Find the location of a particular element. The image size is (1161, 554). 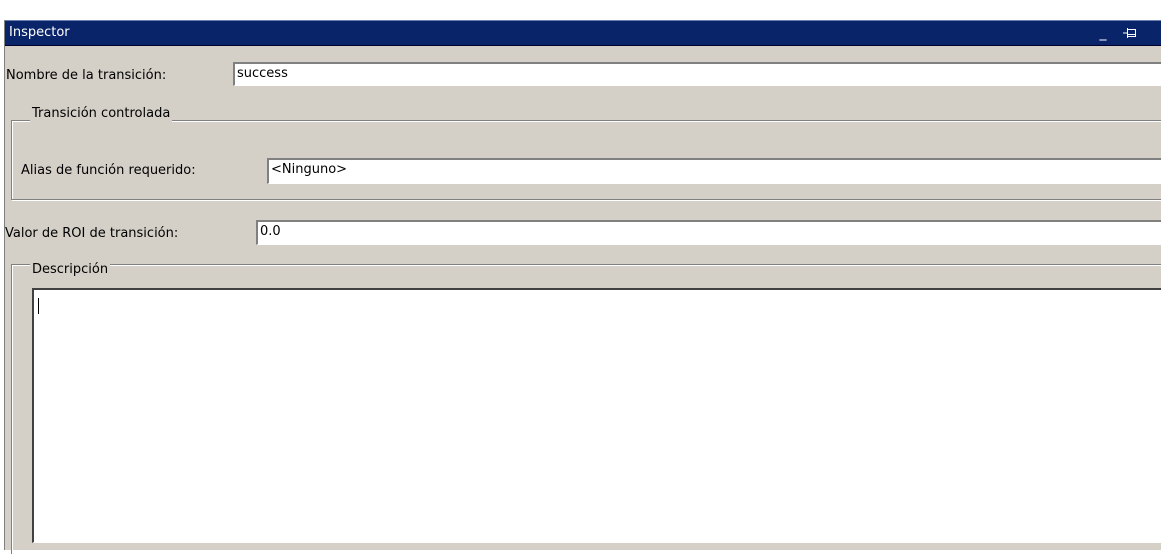

function-alias-field: <Ninguno> is located at coordinates (714, 171).